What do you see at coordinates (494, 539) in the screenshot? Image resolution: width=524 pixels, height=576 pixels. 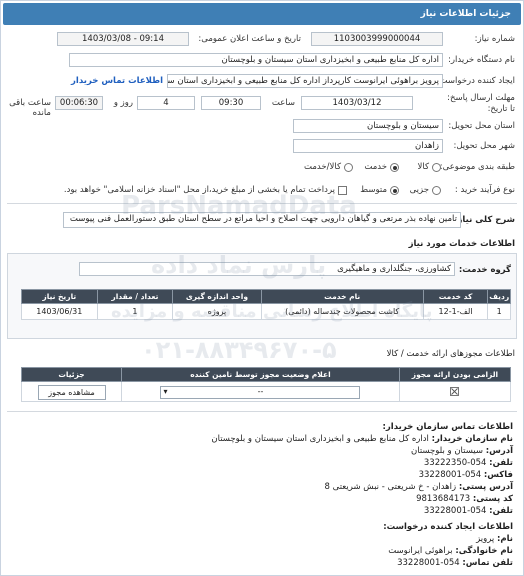 I see `creator-first-name: نام: پرویز` at bounding box center [494, 539].